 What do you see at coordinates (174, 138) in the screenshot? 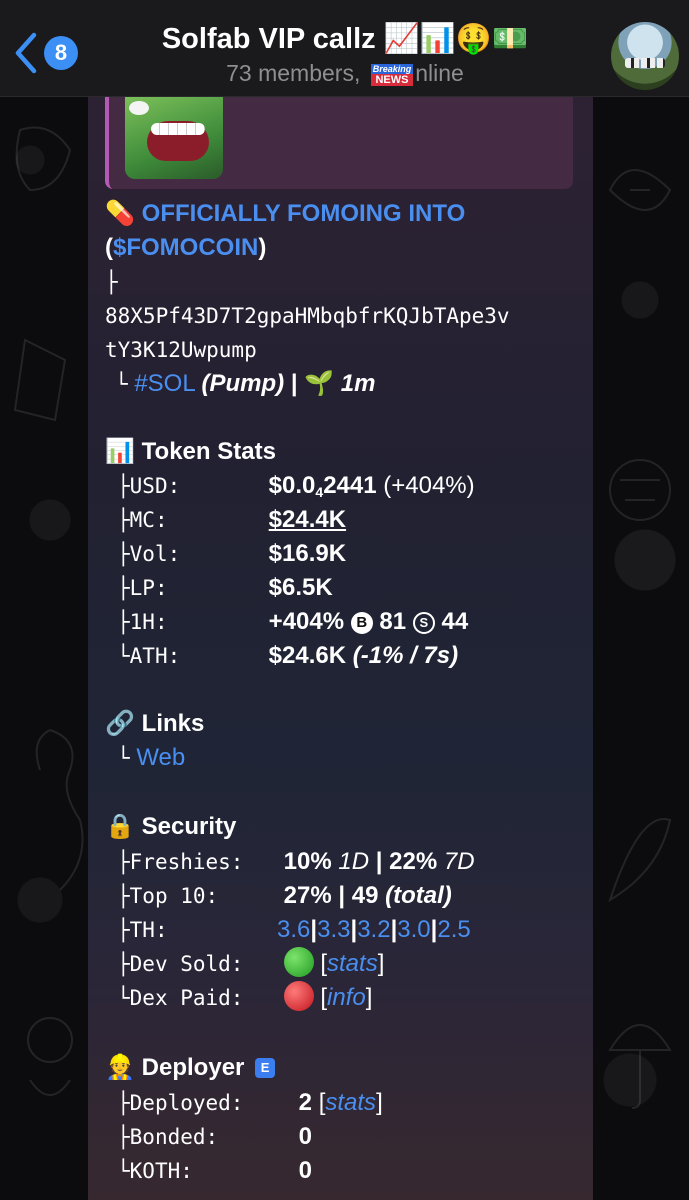
I see `reply-thumbnail-image` at bounding box center [174, 138].